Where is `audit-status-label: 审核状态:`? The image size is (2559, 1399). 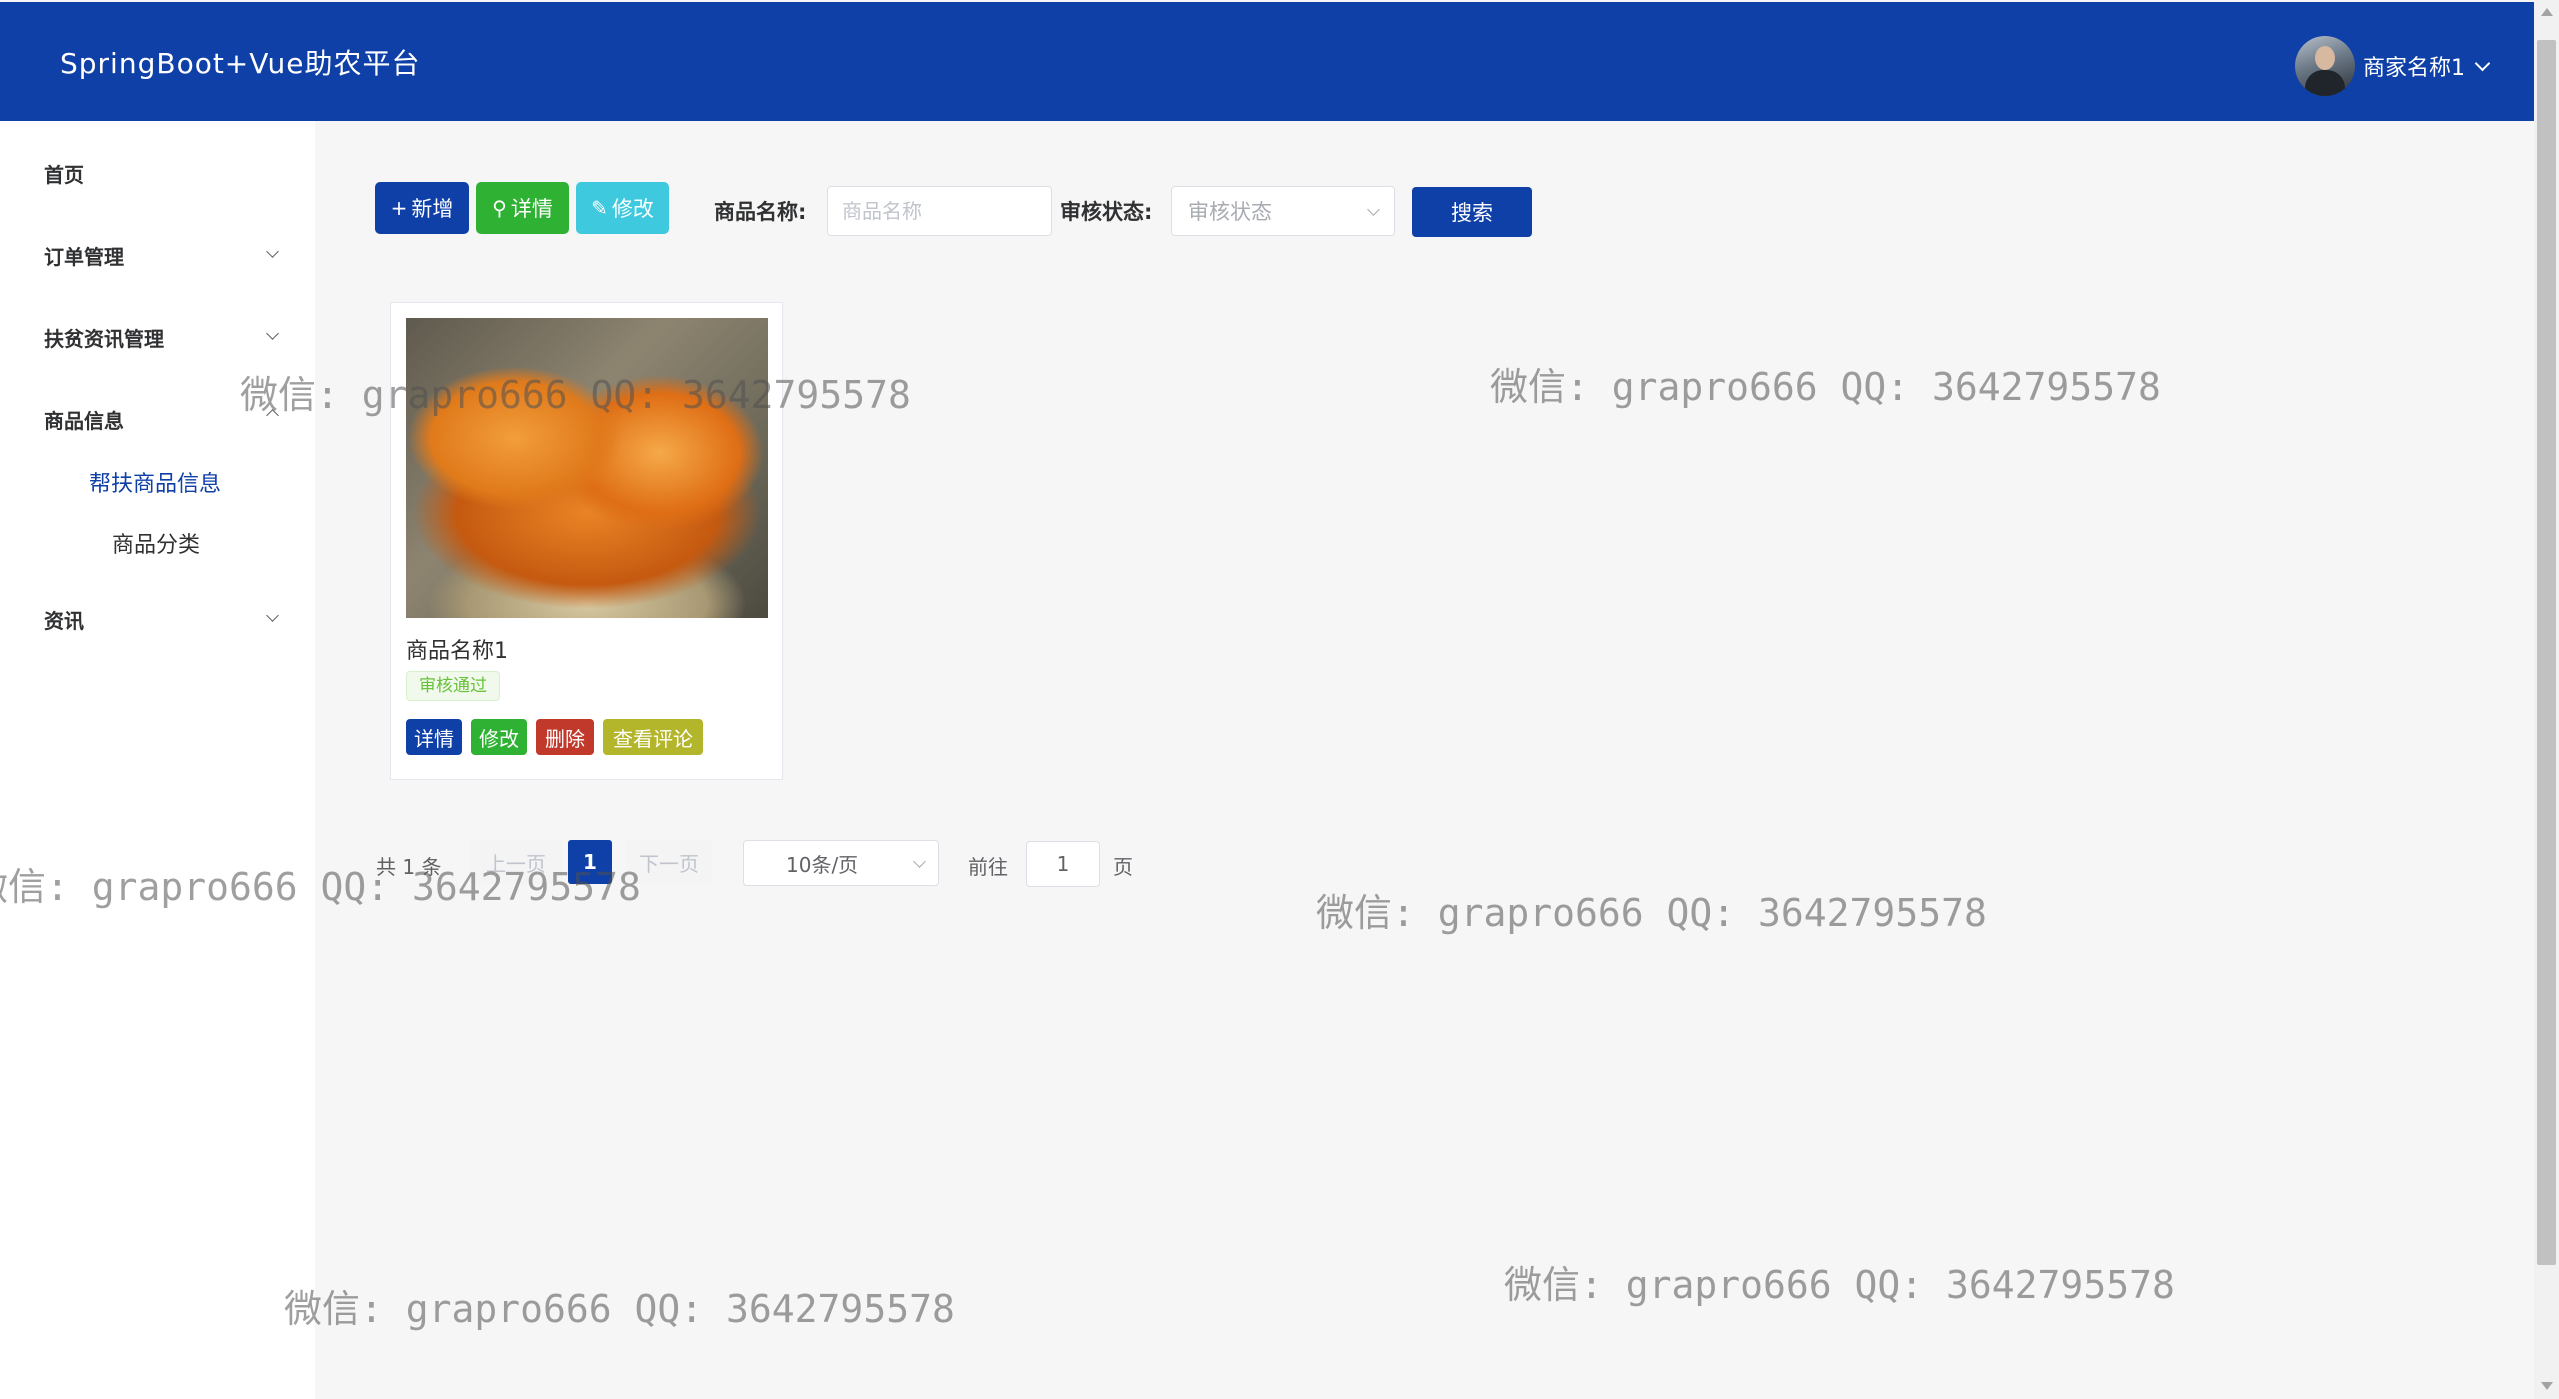 audit-status-label: 审核状态: is located at coordinates (1106, 212).